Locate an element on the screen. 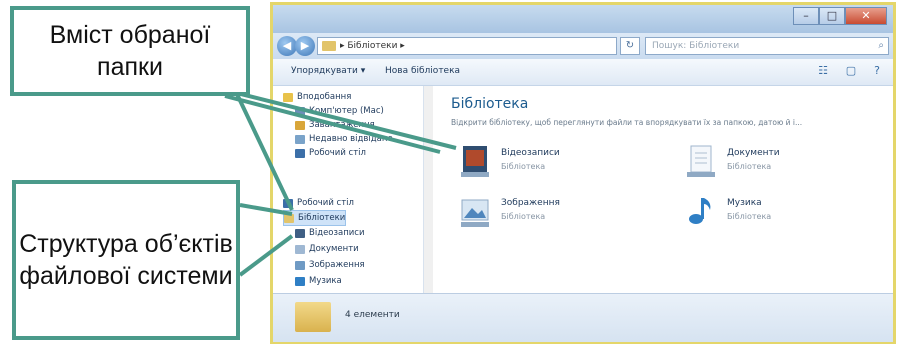 This screenshot has width=898, height=346. search-placeholder: Пошук: Бібліотеки is located at coordinates (696, 46).